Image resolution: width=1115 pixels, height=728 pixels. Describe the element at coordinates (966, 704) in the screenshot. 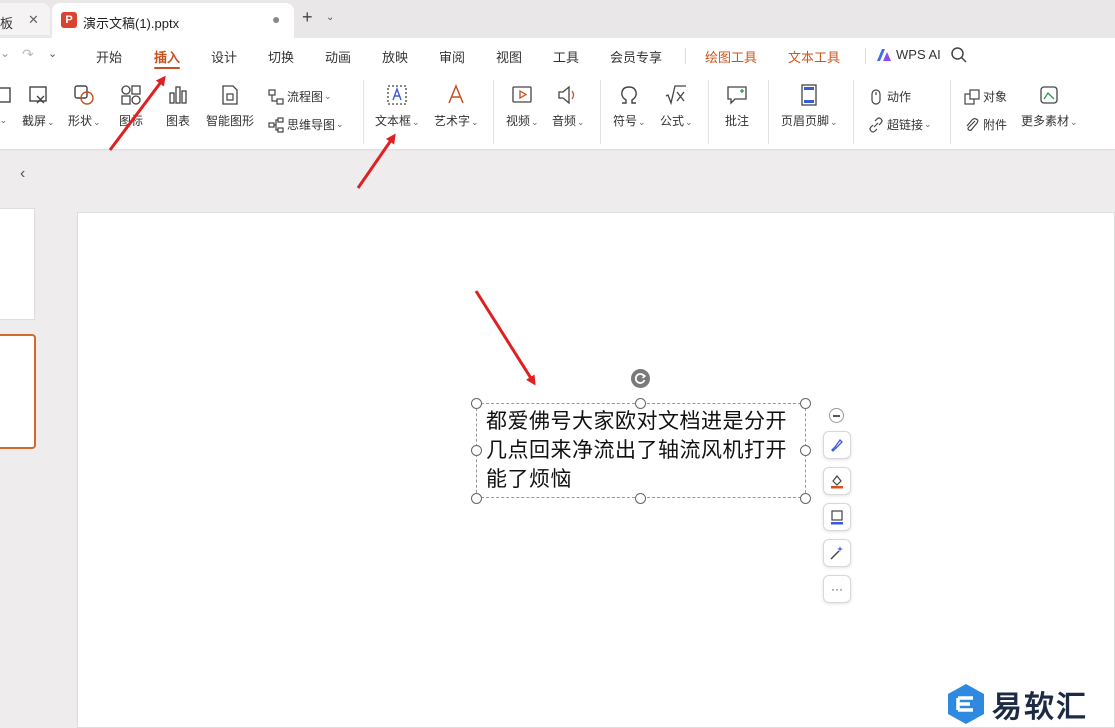

I see `watermark-logo-icon` at that location.